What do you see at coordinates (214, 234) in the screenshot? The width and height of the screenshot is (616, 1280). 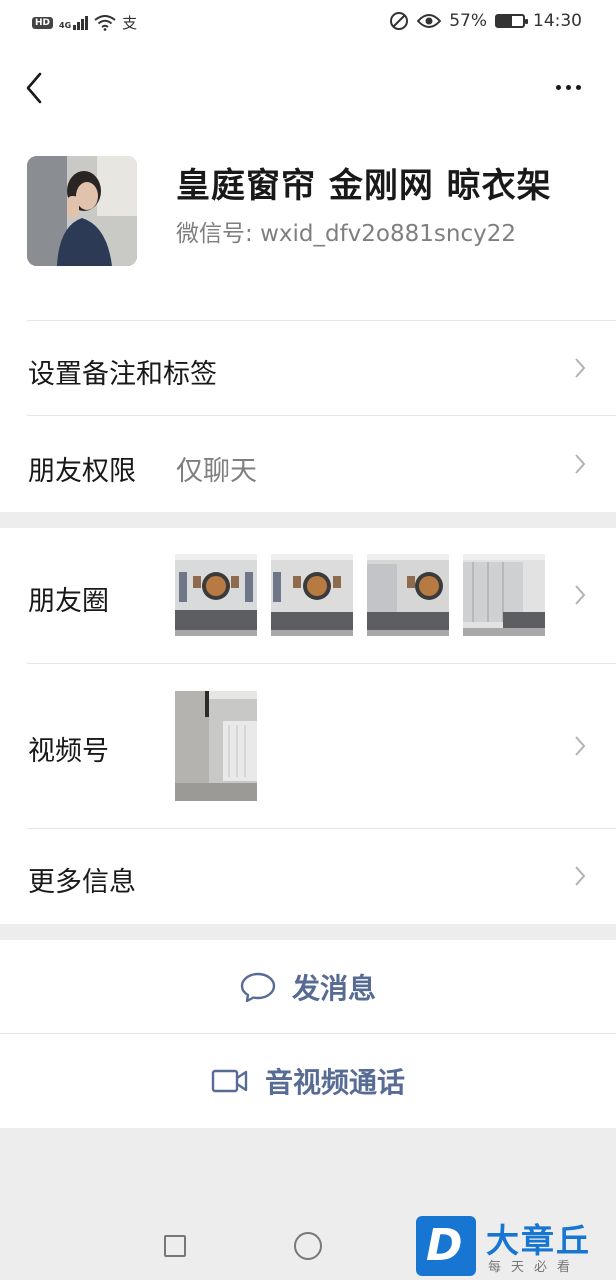 I see `wechat-id-label: 微信号:` at bounding box center [214, 234].